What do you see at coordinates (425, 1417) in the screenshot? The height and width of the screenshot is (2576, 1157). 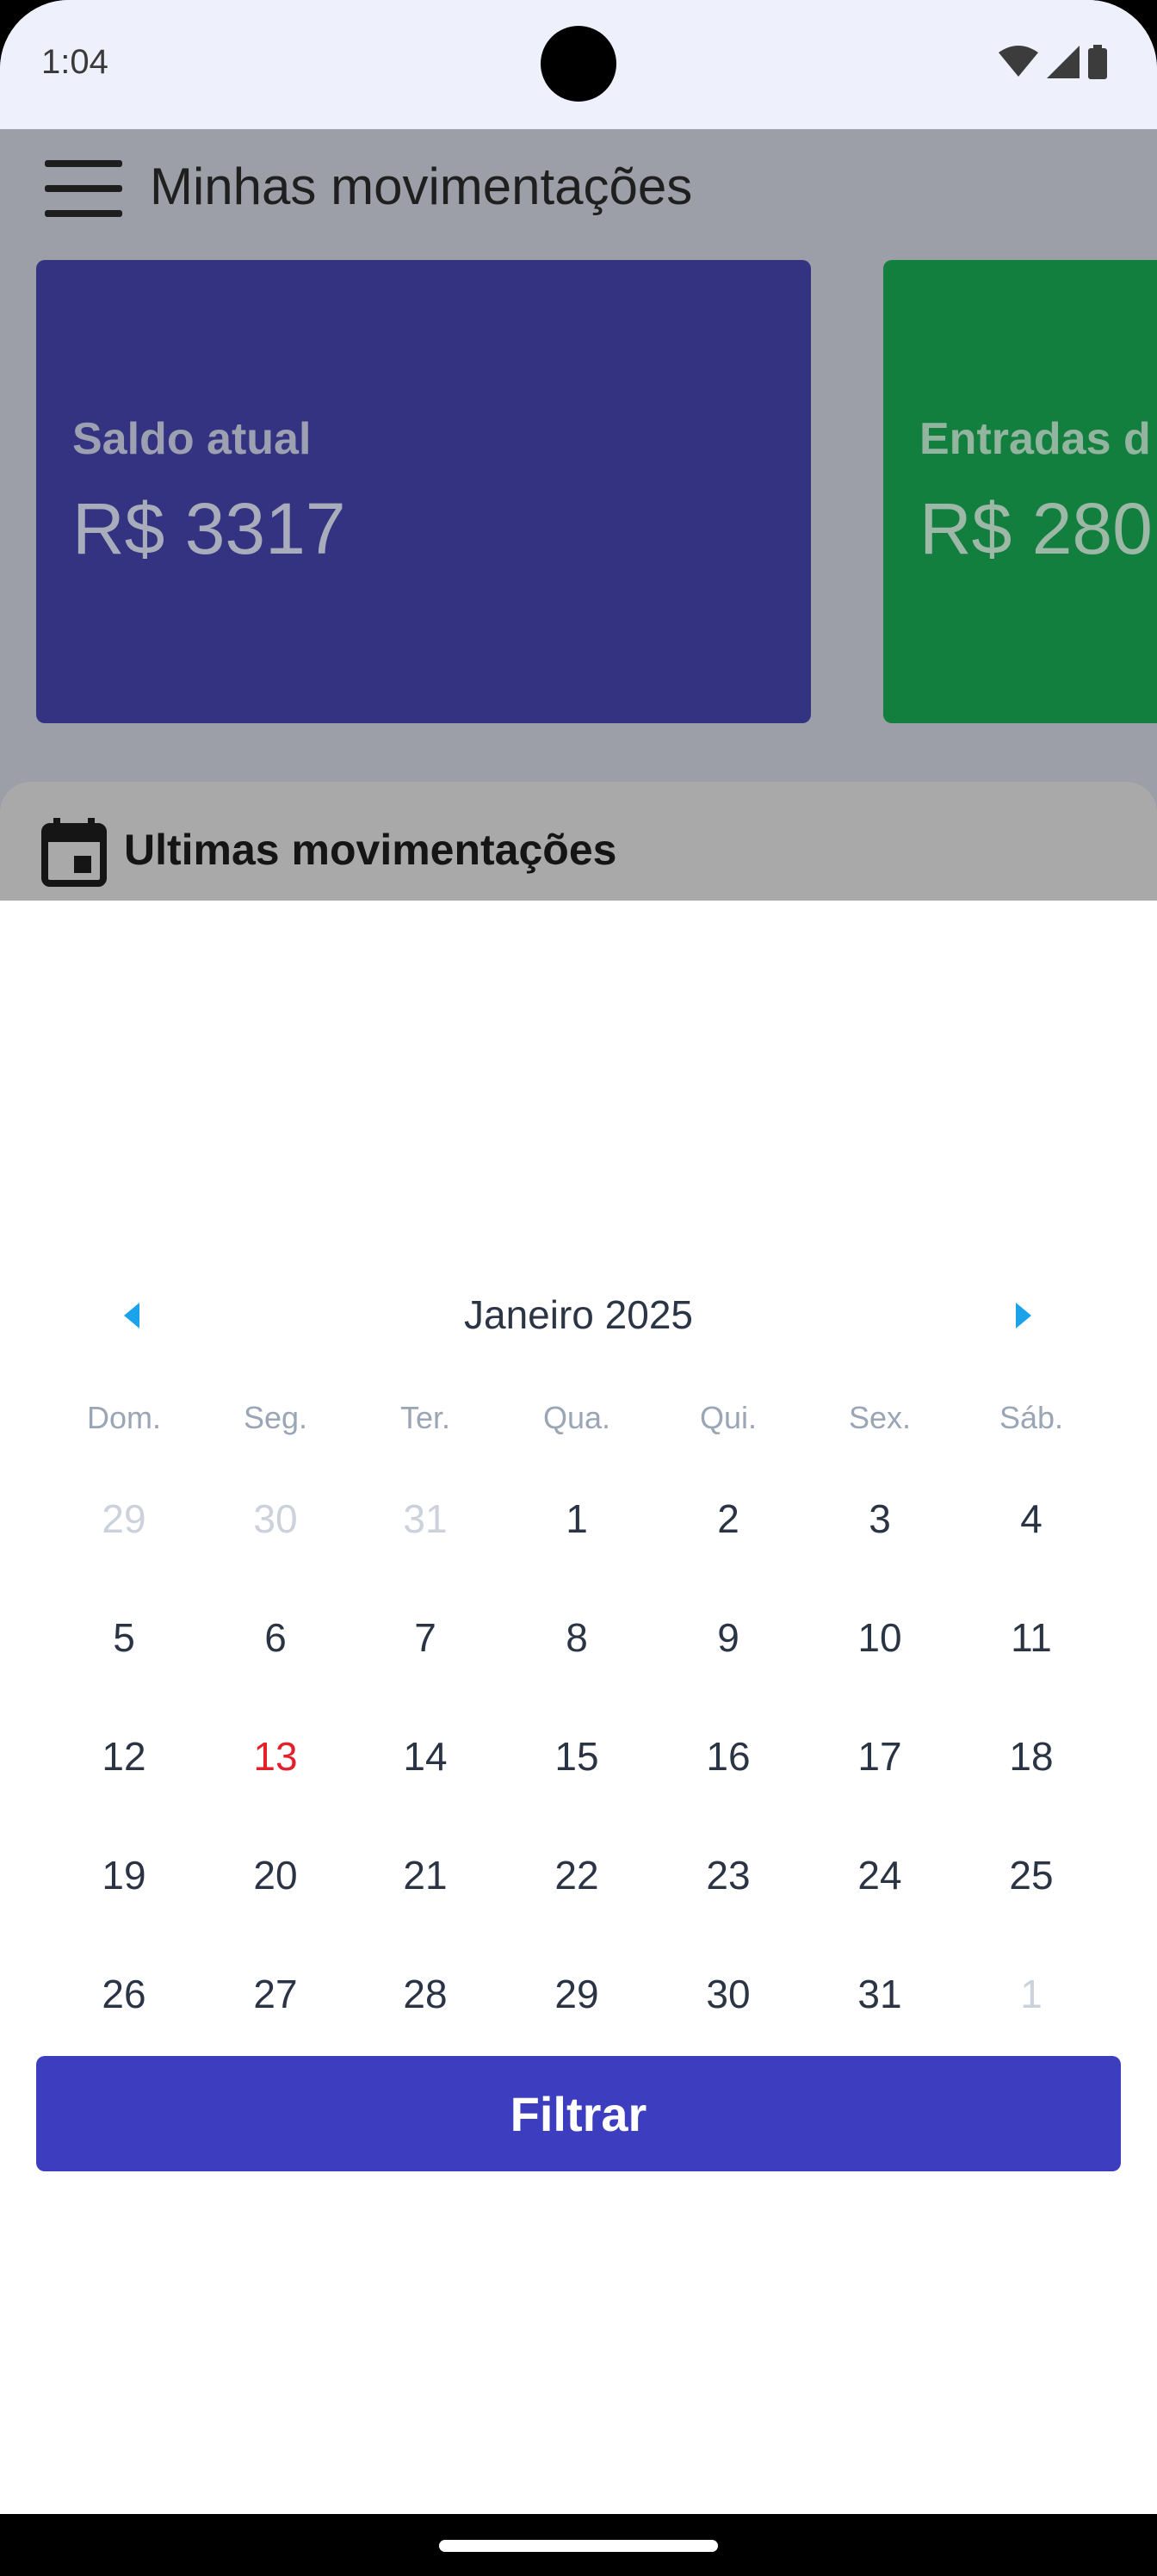 I see `weekday-label: Ter.` at bounding box center [425, 1417].